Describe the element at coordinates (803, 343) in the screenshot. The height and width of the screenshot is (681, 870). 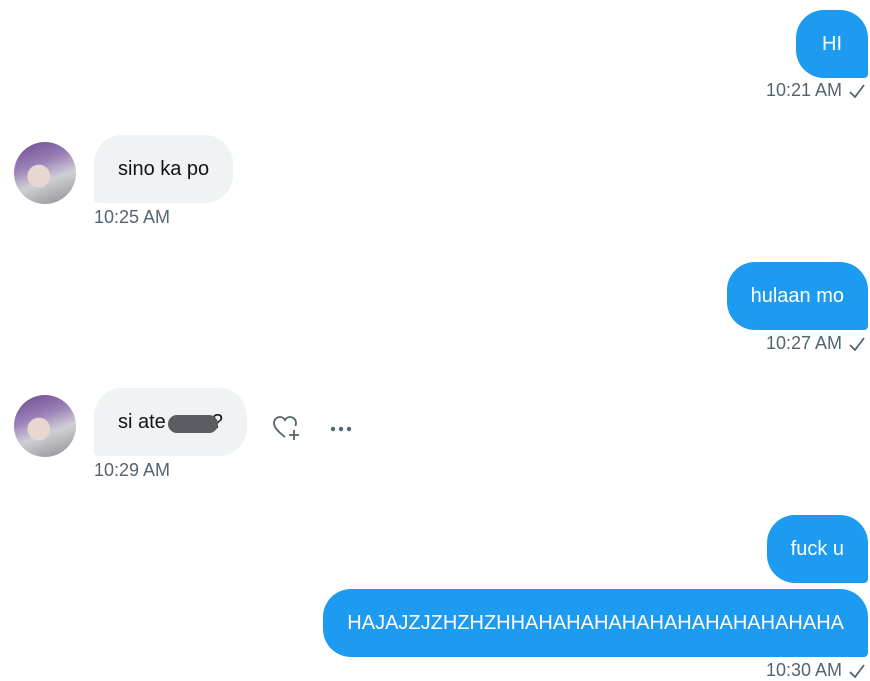
I see `message-timestamp: 10:27 AM` at that location.